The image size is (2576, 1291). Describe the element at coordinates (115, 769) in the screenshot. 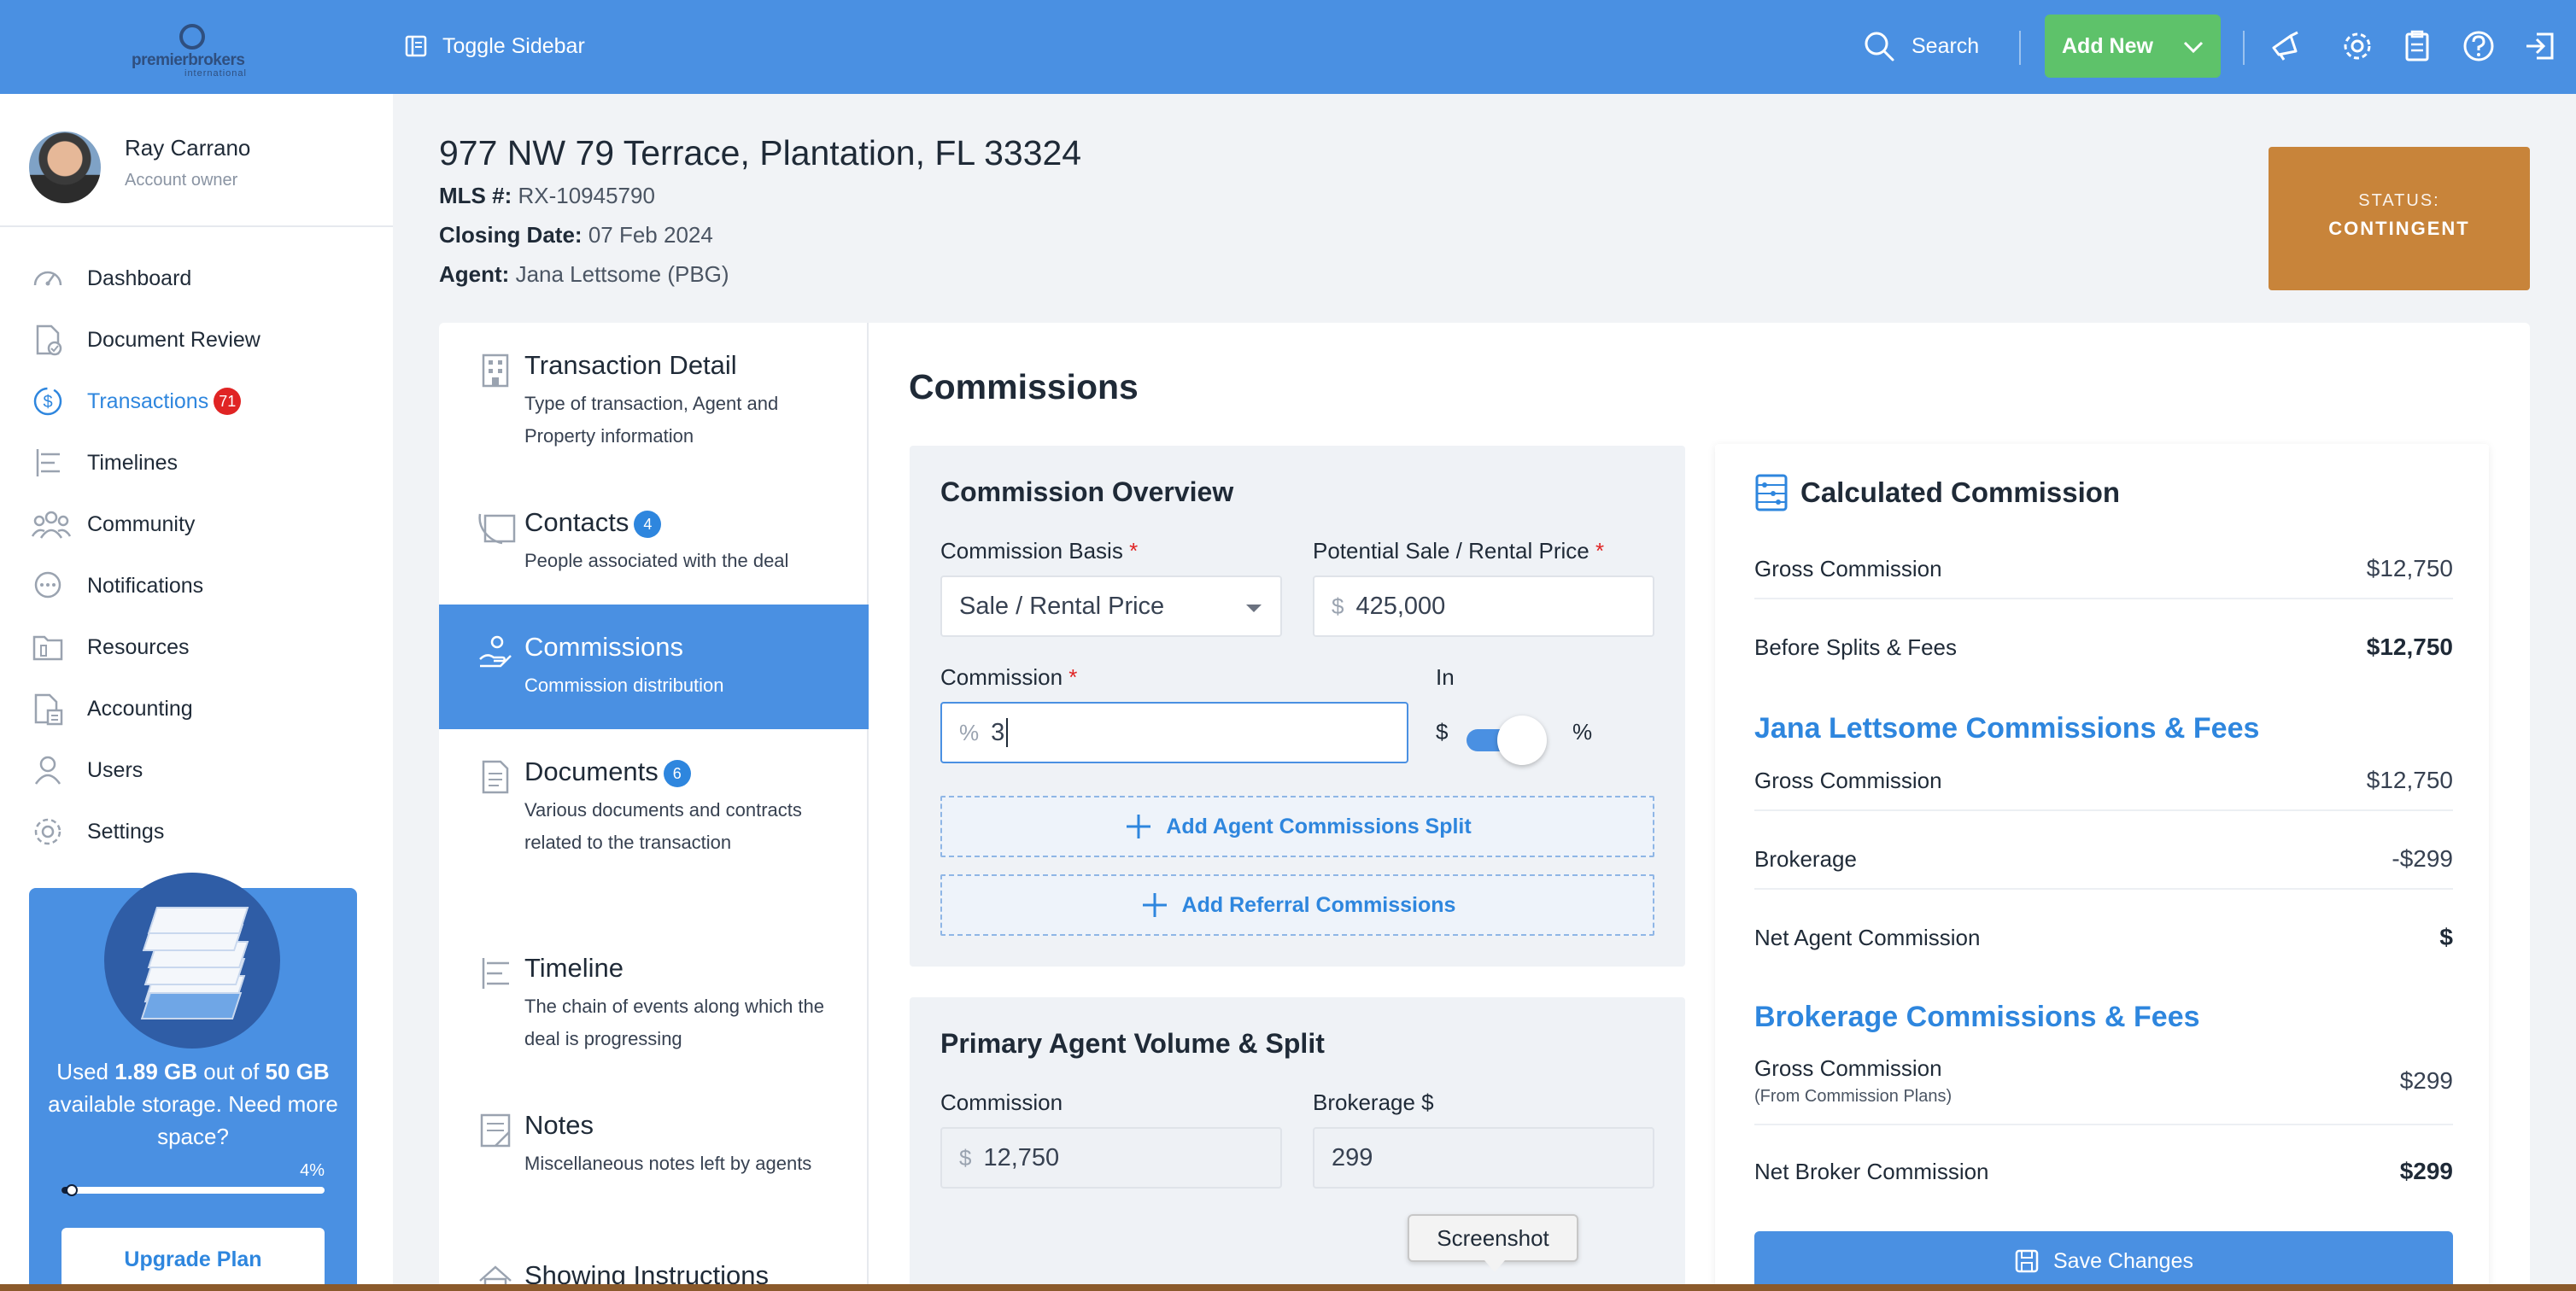

I see `sidebar-item-label: Users` at that location.